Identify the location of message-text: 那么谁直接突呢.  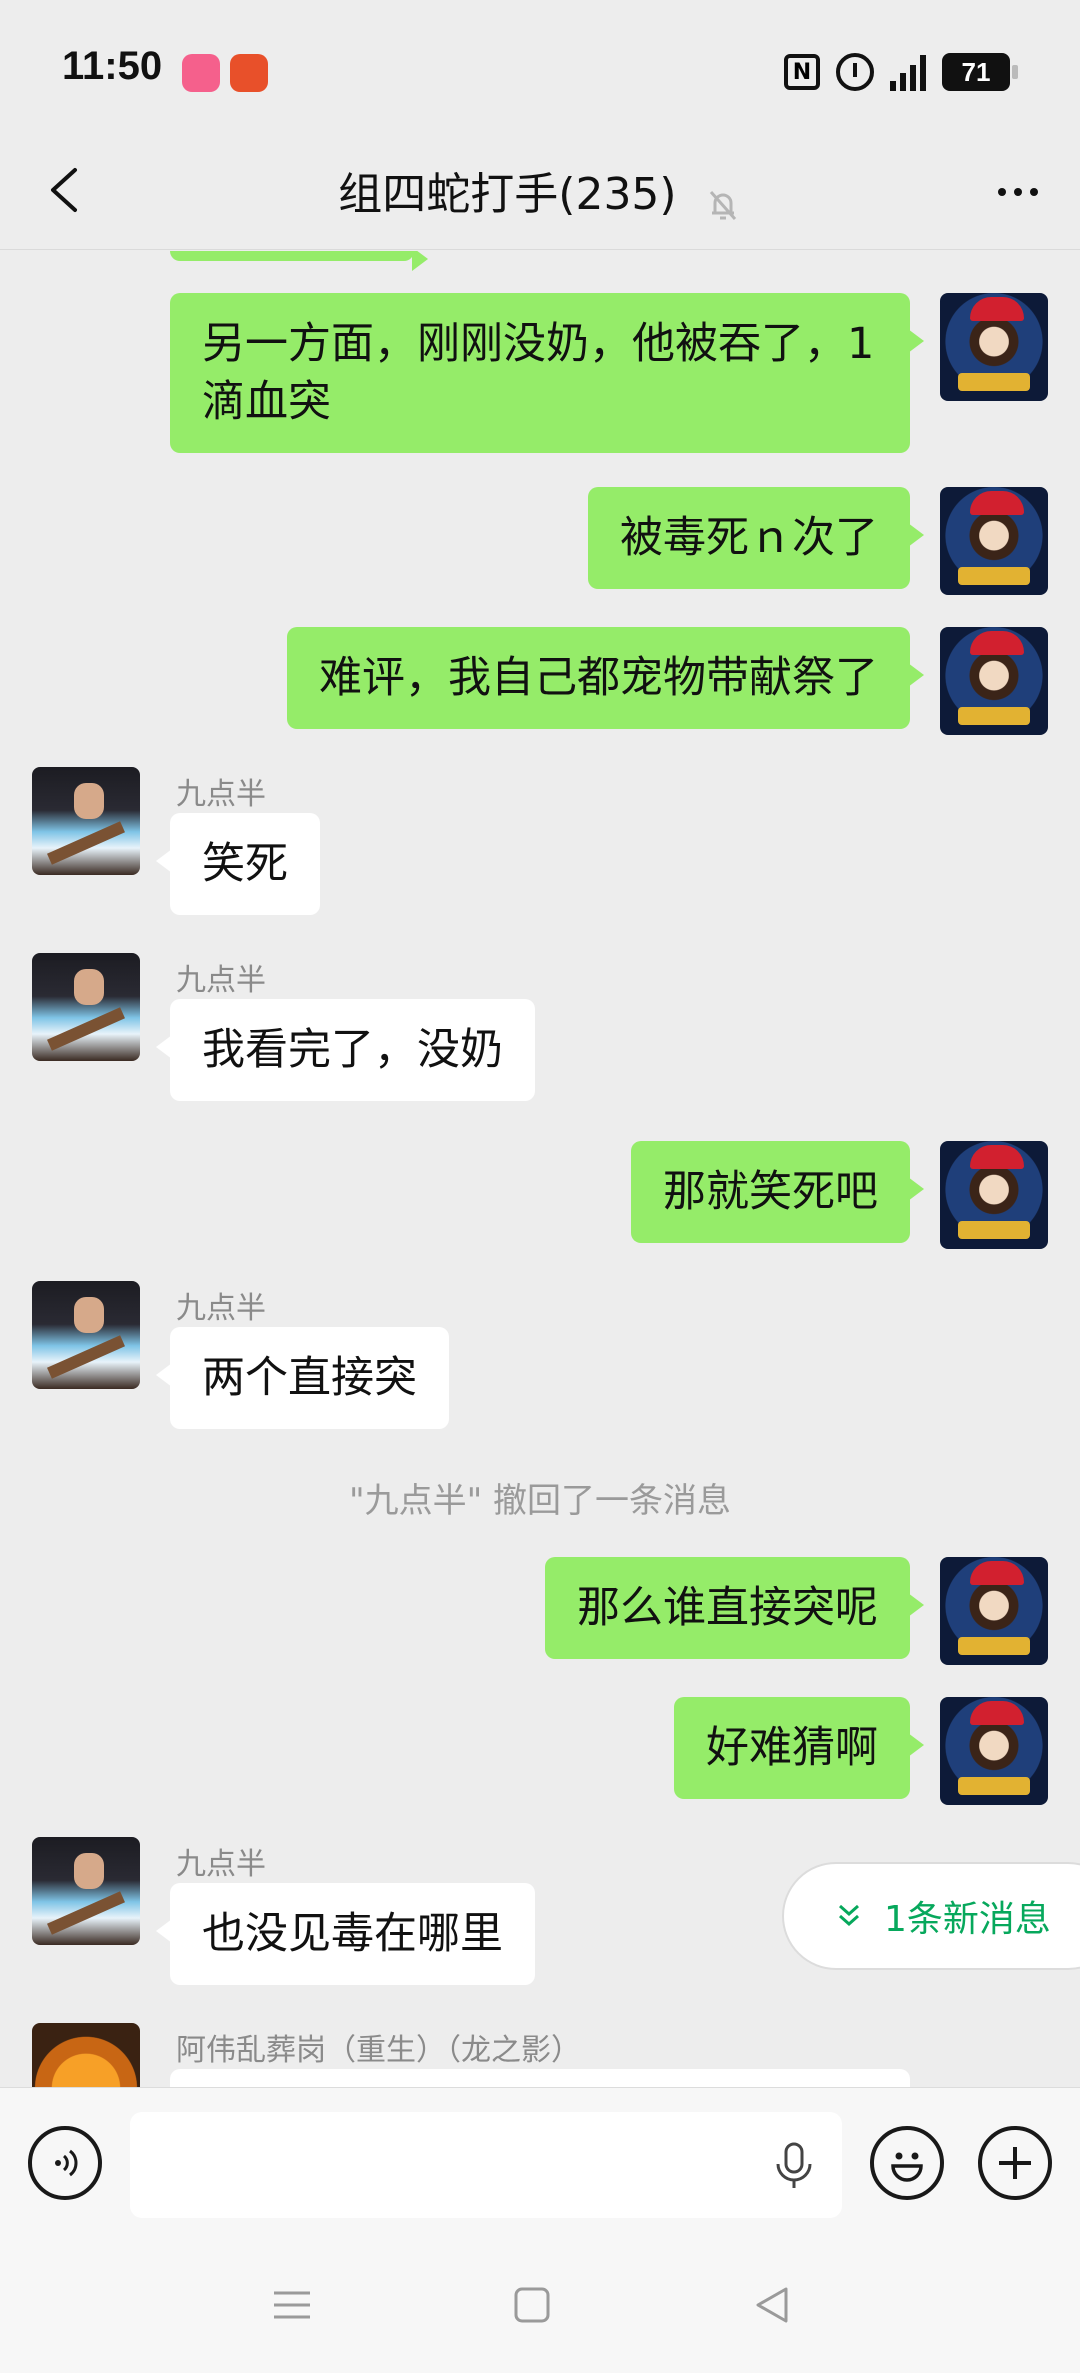
(727, 1608).